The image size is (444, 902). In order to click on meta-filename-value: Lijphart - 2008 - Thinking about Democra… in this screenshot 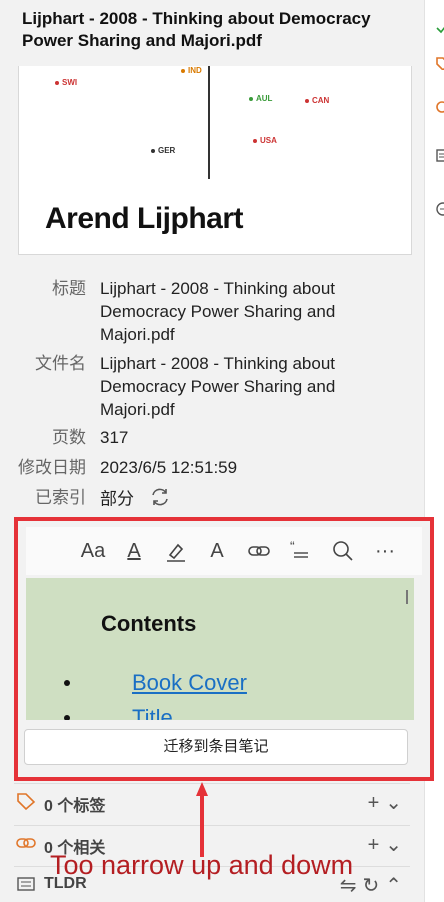, I will do `click(242, 386)`.